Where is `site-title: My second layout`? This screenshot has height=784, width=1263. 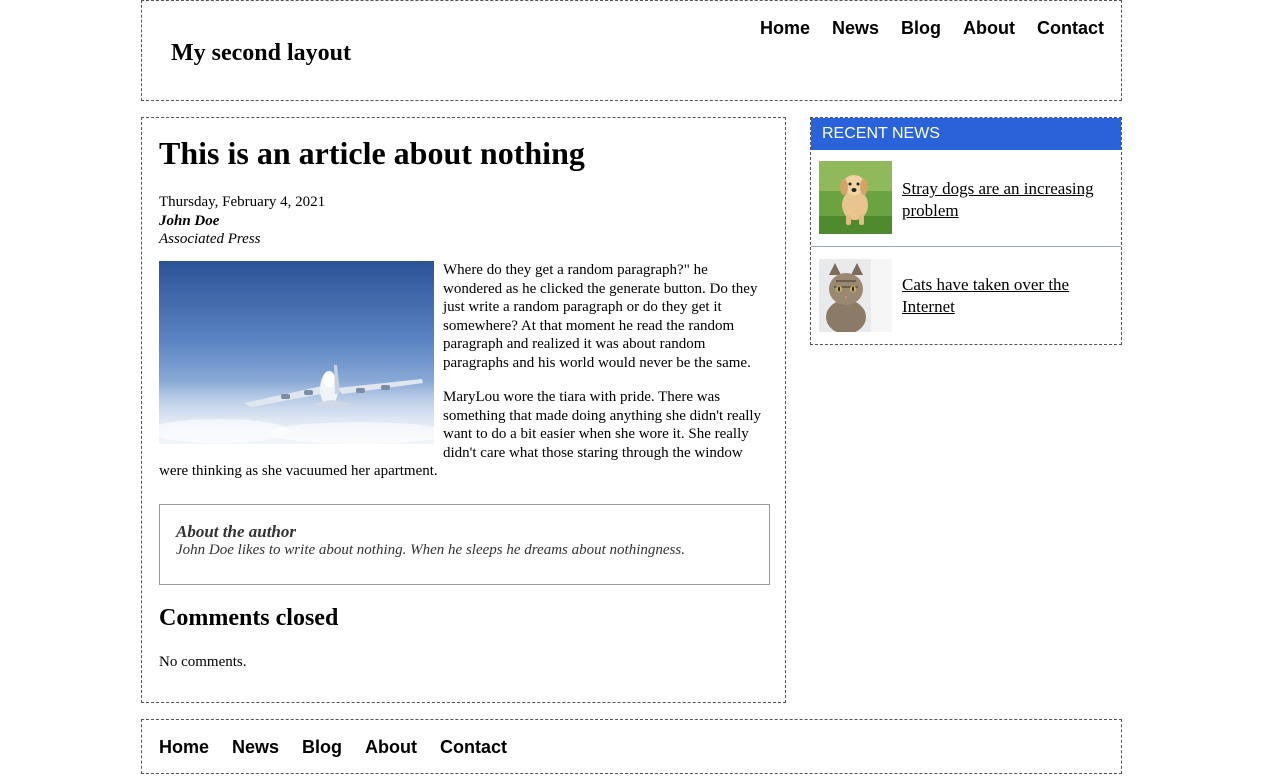 site-title: My second layout is located at coordinates (261, 53).